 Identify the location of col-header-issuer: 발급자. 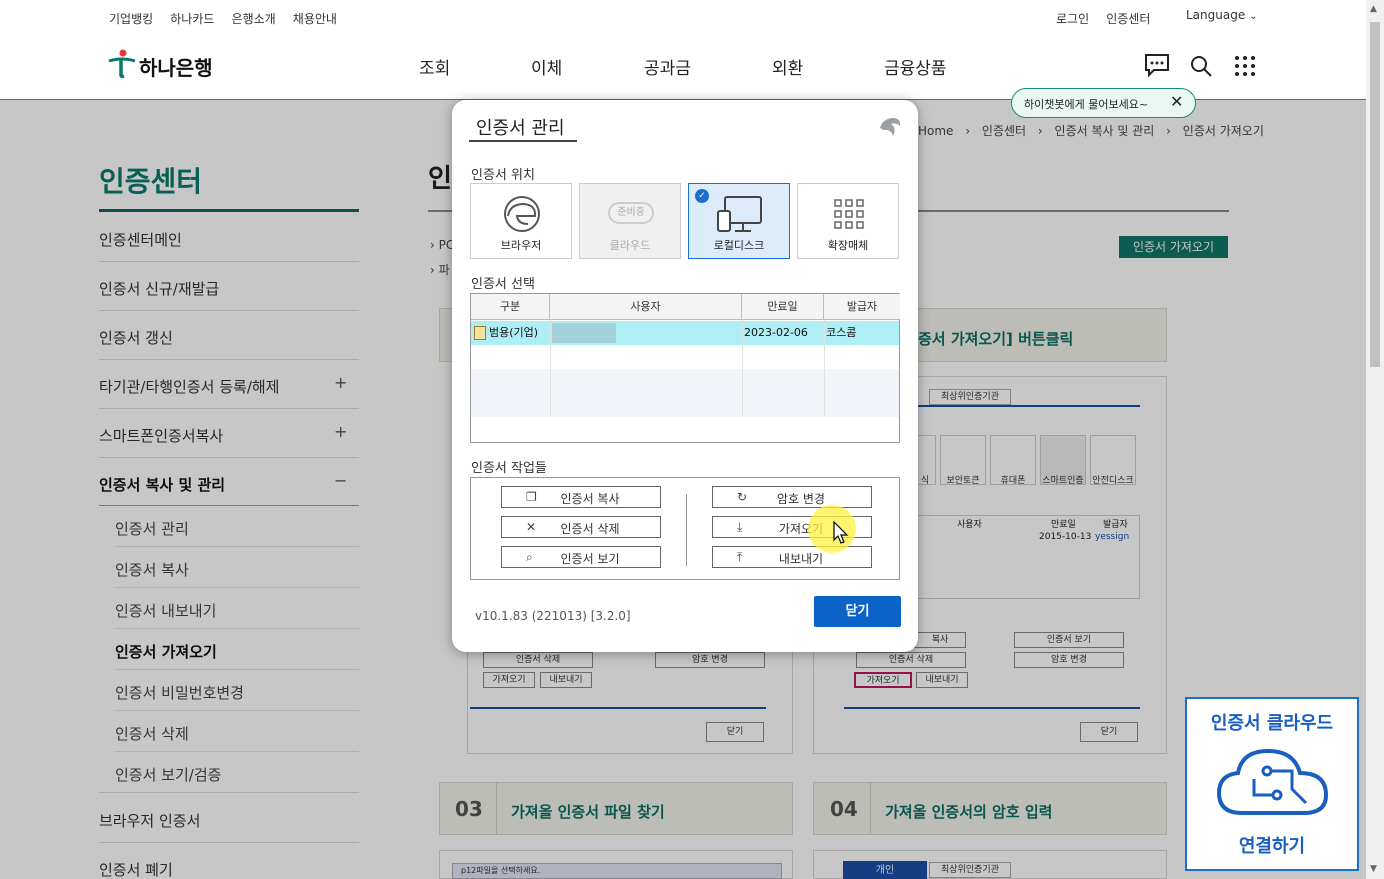
(862, 307).